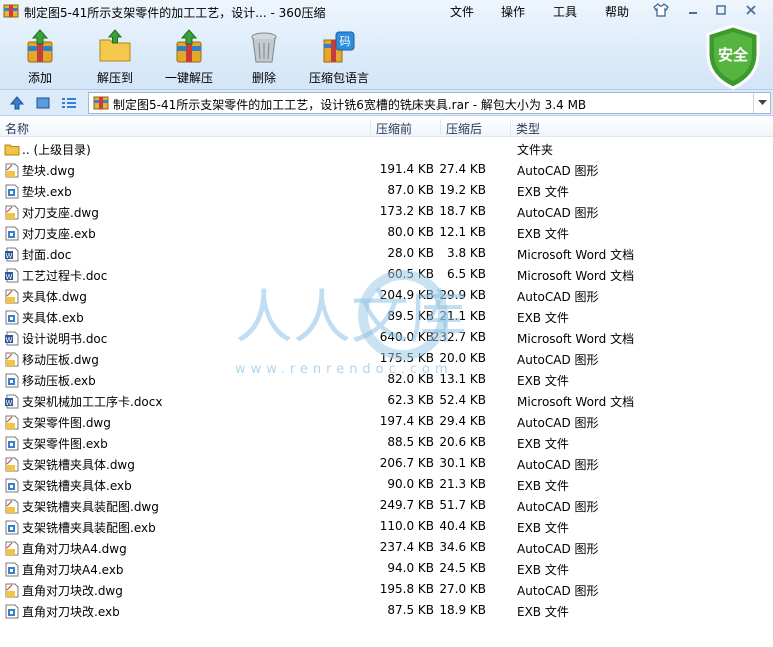 Image resolution: width=773 pixels, height=647 pixels. What do you see at coordinates (386, 526) in the screenshot?
I see `file-row: 支架铣槽夹具装配图.exb 110.0 KB 40.4 KB EXB 文件` at bounding box center [386, 526].